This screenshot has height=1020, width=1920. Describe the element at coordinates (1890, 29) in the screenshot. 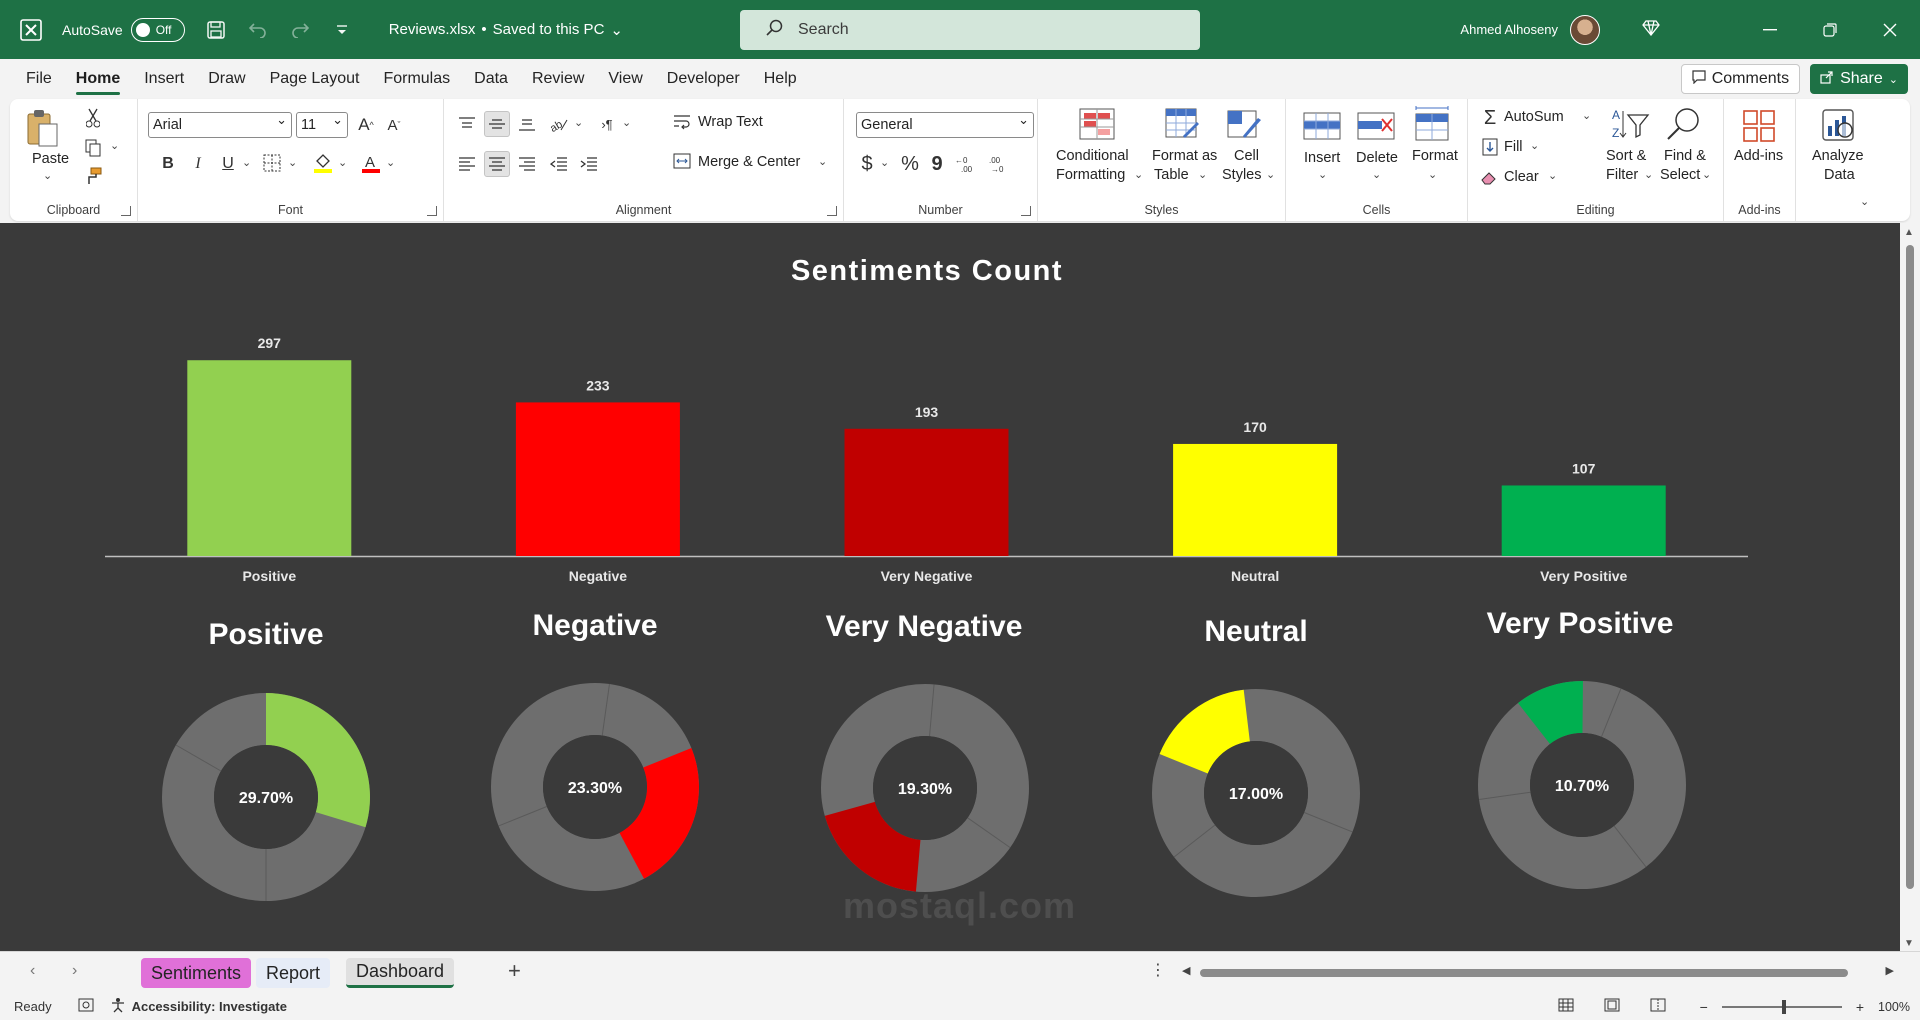

I see `close-icon` at that location.